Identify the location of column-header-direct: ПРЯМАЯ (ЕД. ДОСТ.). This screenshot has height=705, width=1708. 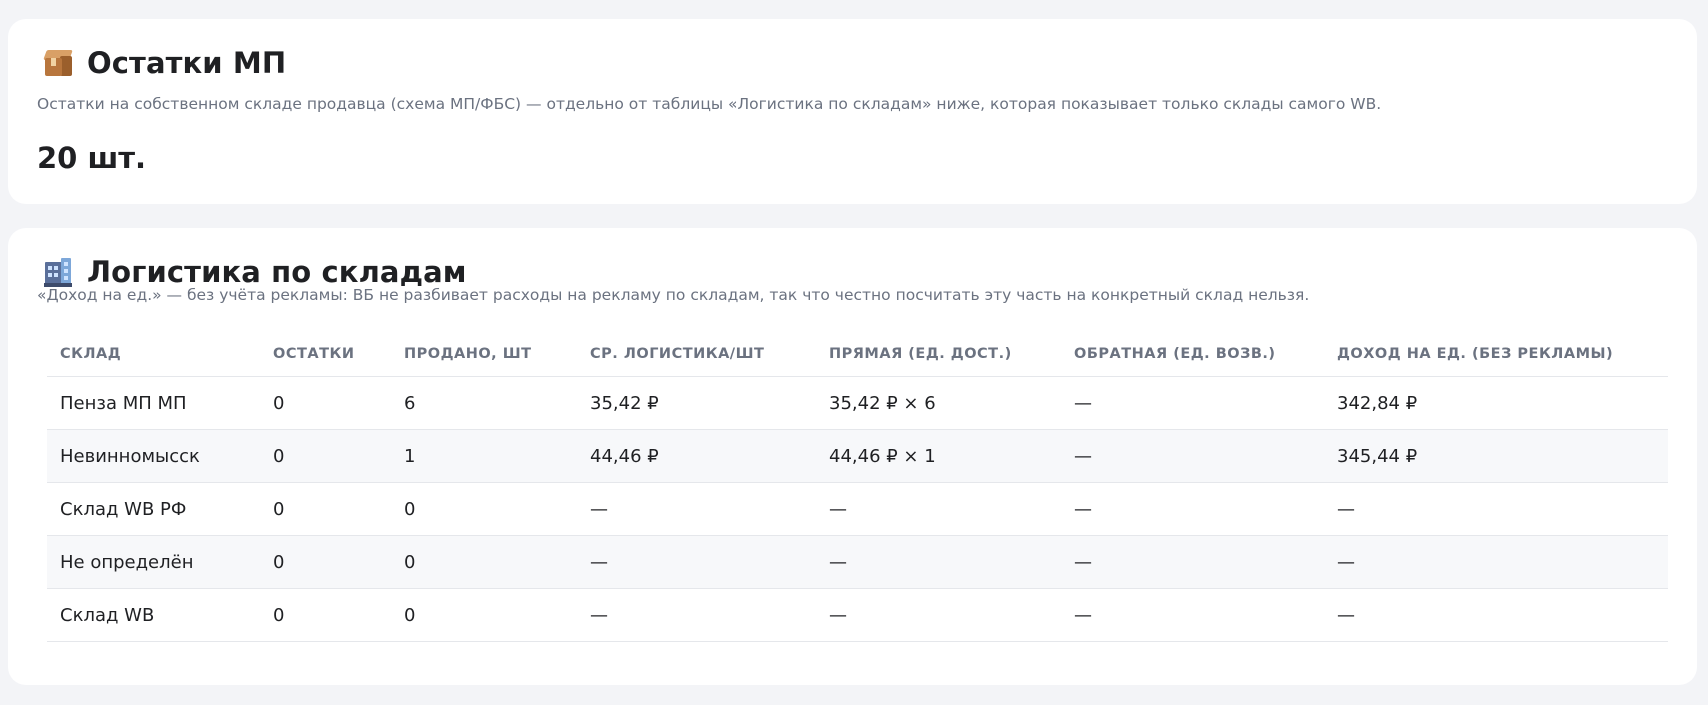
(938, 354).